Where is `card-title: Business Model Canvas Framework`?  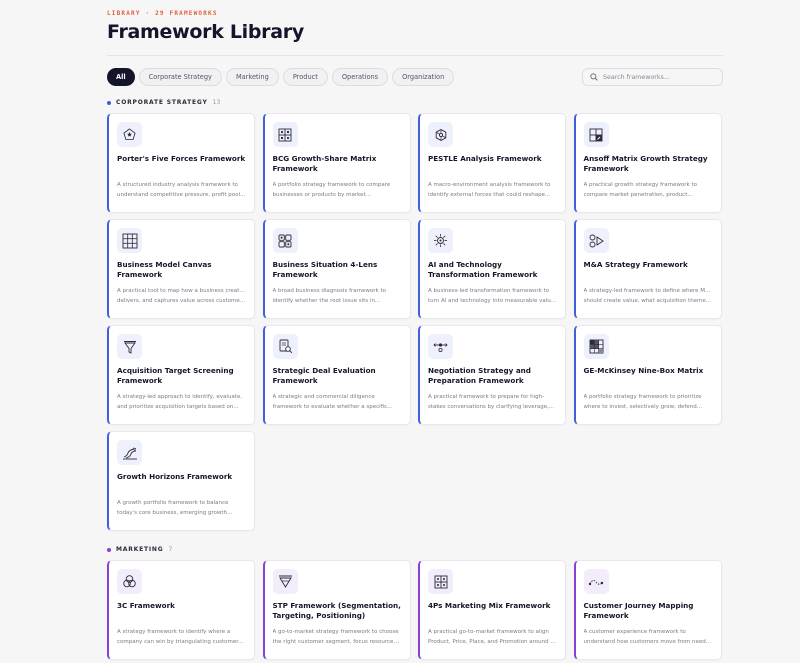
card-title: Business Model Canvas Framework is located at coordinates (164, 269).